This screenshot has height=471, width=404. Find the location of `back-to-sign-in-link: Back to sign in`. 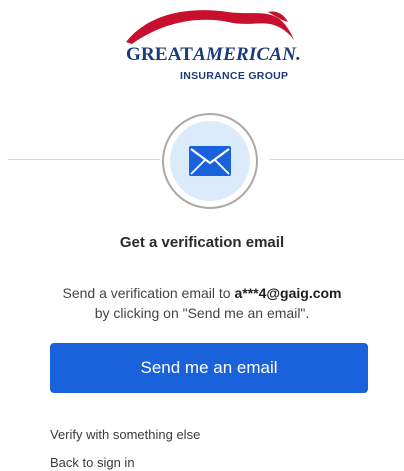

back-to-sign-in-link: Back to sign in is located at coordinates (92, 462).